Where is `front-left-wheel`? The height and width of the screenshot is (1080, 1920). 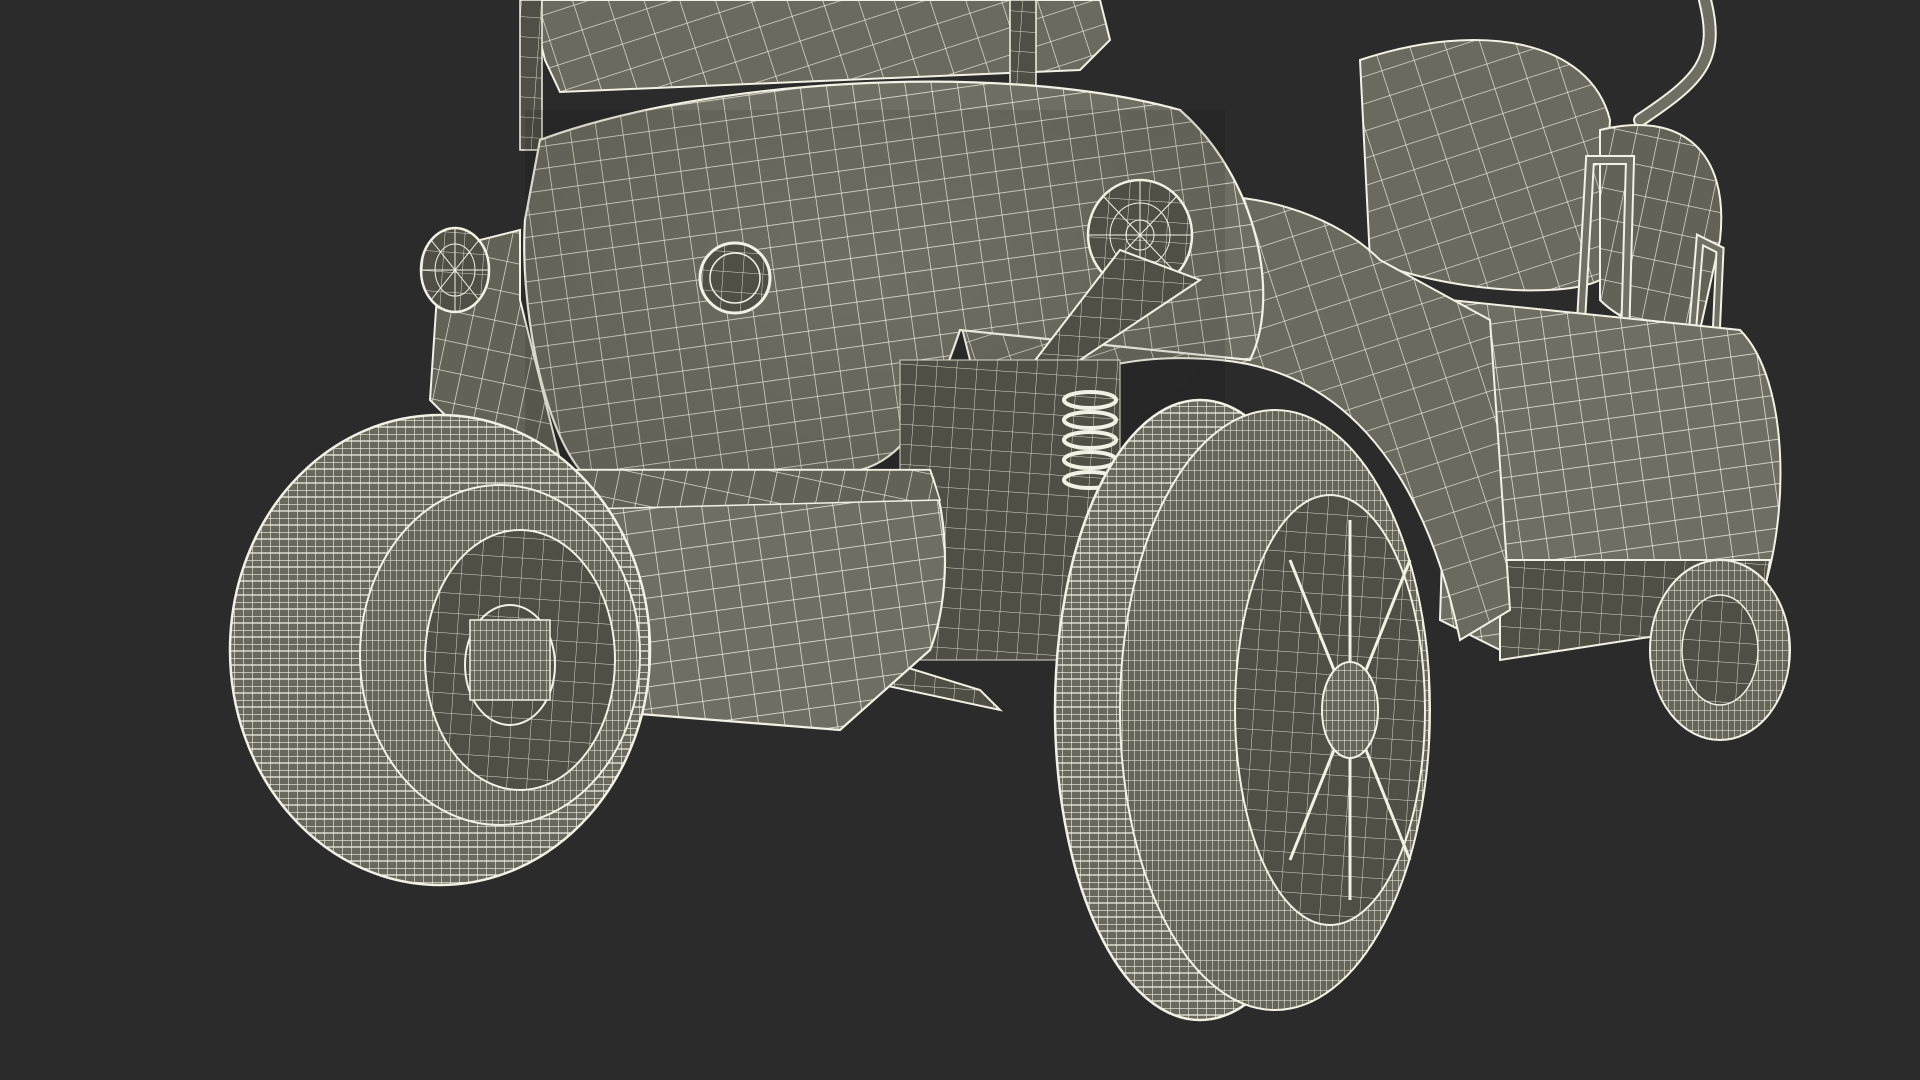
front-left-wheel is located at coordinates (440, 650).